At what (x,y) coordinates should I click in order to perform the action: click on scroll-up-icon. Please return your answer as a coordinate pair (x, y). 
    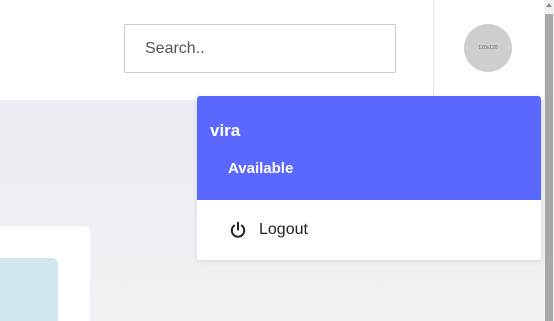
    Looking at the image, I should click on (549, 5).